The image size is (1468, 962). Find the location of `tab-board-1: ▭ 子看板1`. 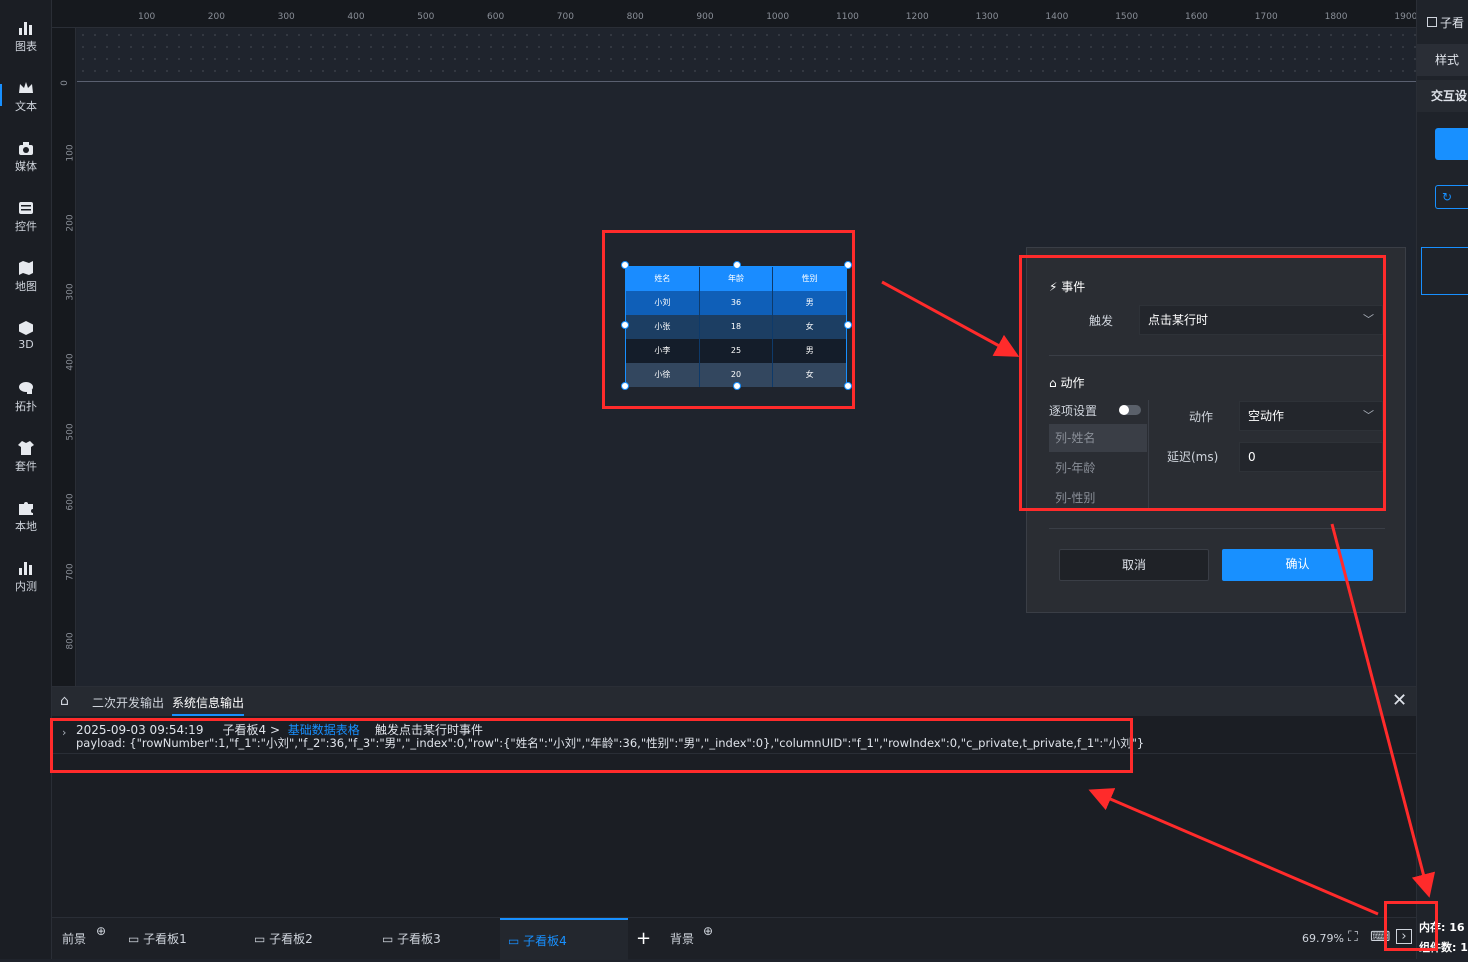

tab-board-1: ▭ 子看板1 is located at coordinates (184, 939).